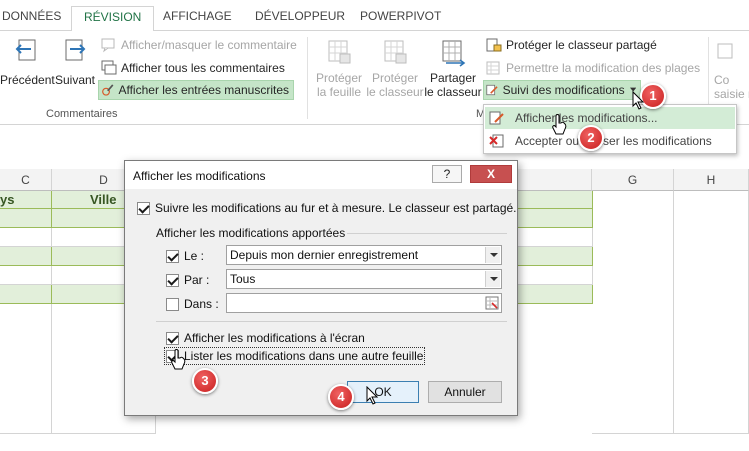  Describe the element at coordinates (633, 180) in the screenshot. I see `column-header-g: G` at that location.